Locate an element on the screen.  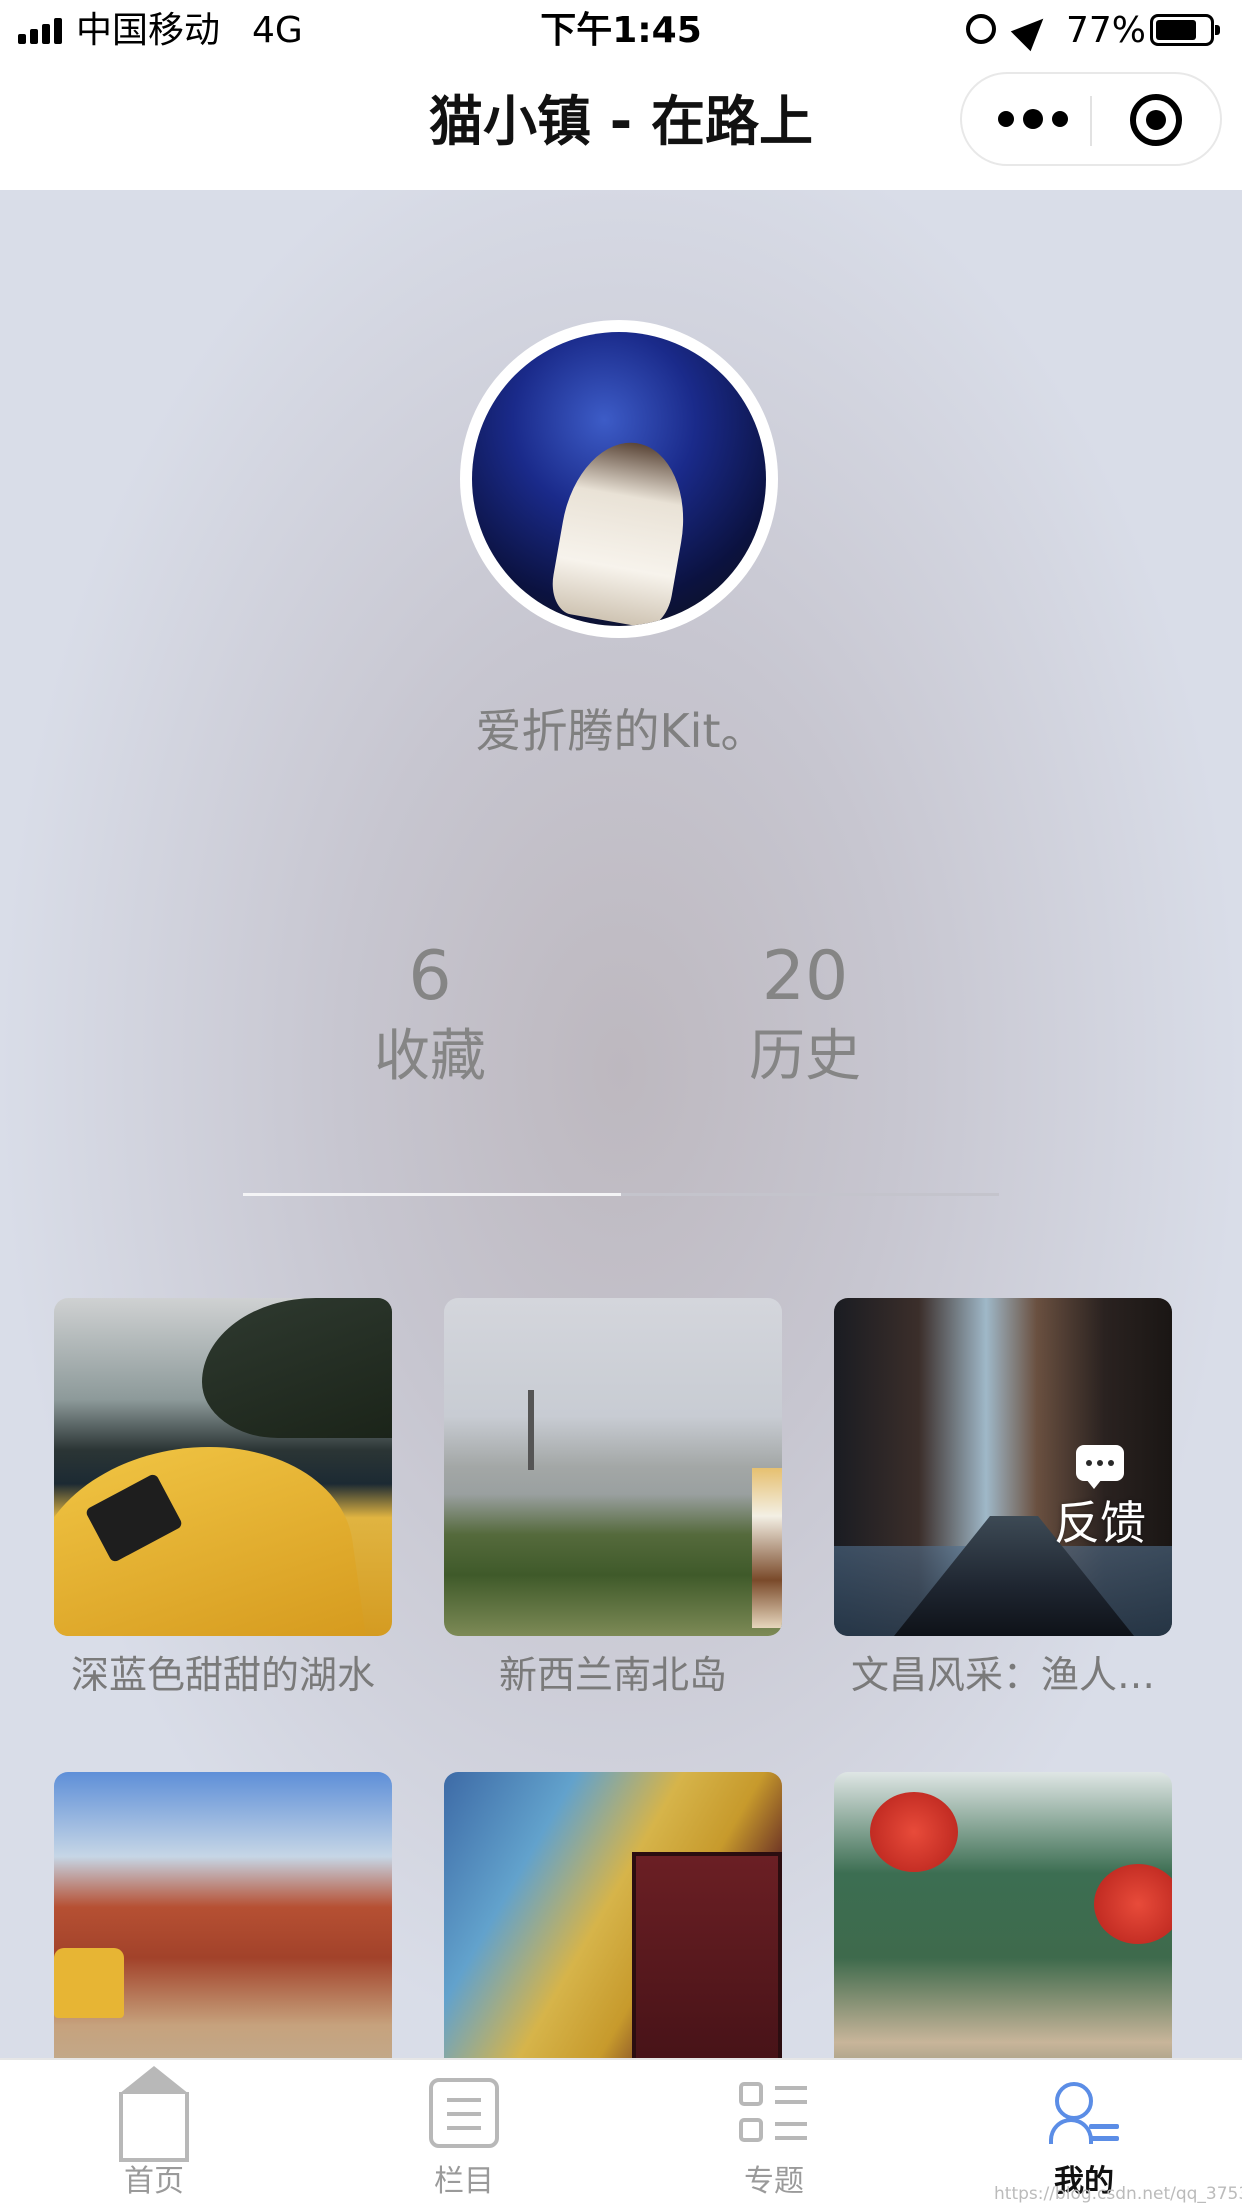
history-tab: 20 历史 is located at coordinates (805, 1015).